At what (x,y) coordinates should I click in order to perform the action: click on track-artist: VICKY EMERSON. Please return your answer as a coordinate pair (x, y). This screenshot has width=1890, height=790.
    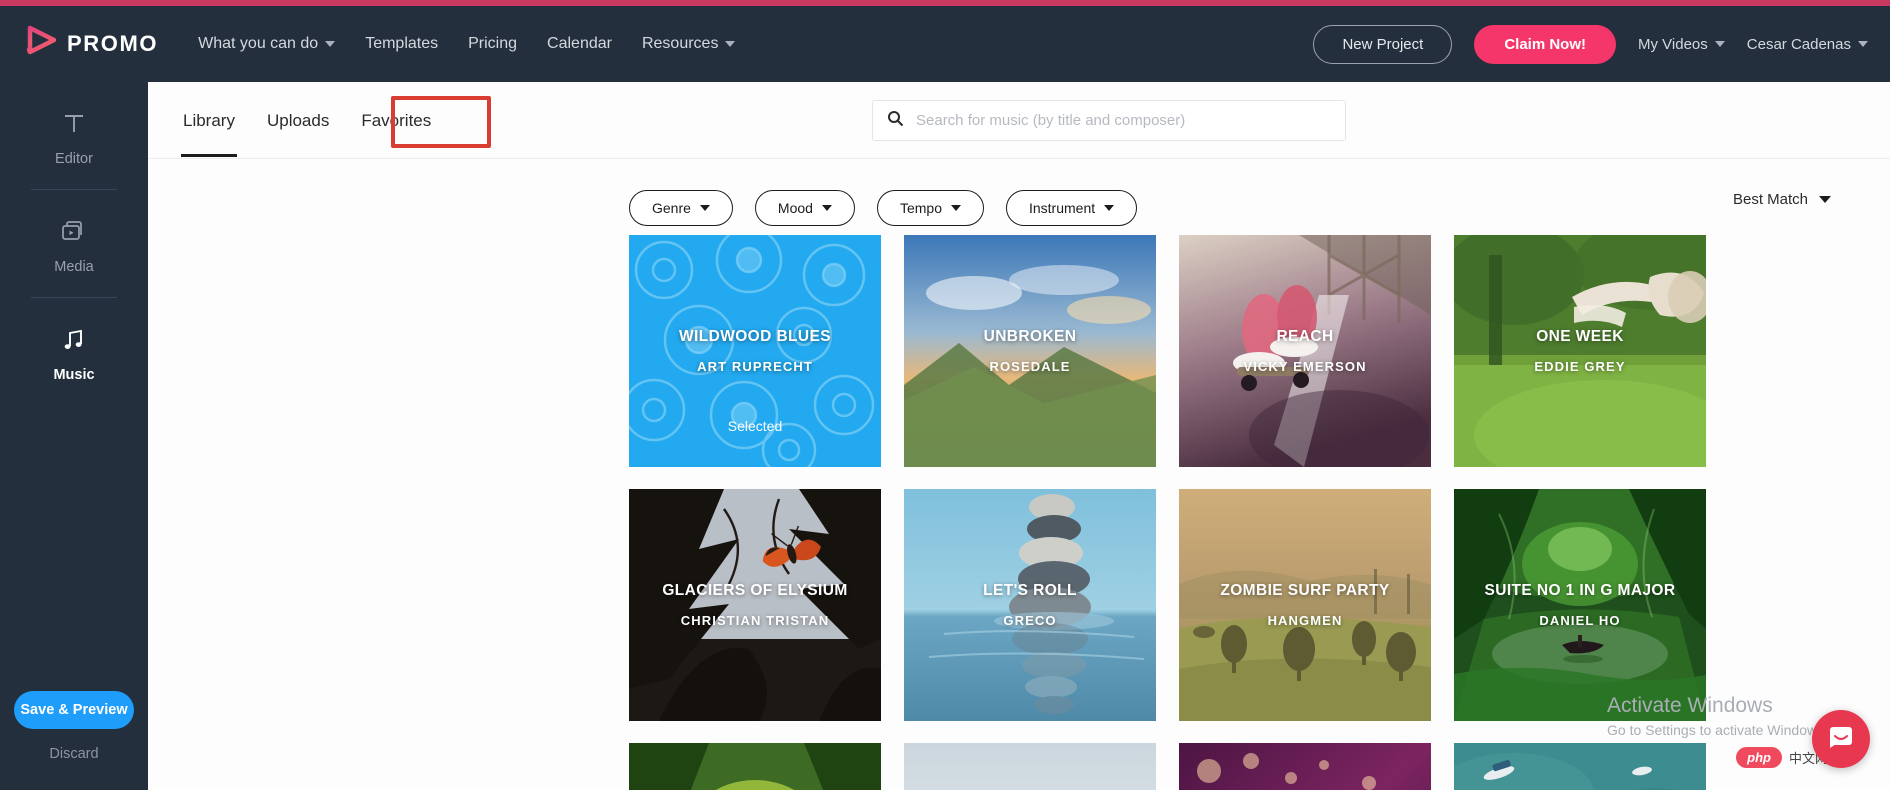
    Looking at the image, I should click on (1305, 366).